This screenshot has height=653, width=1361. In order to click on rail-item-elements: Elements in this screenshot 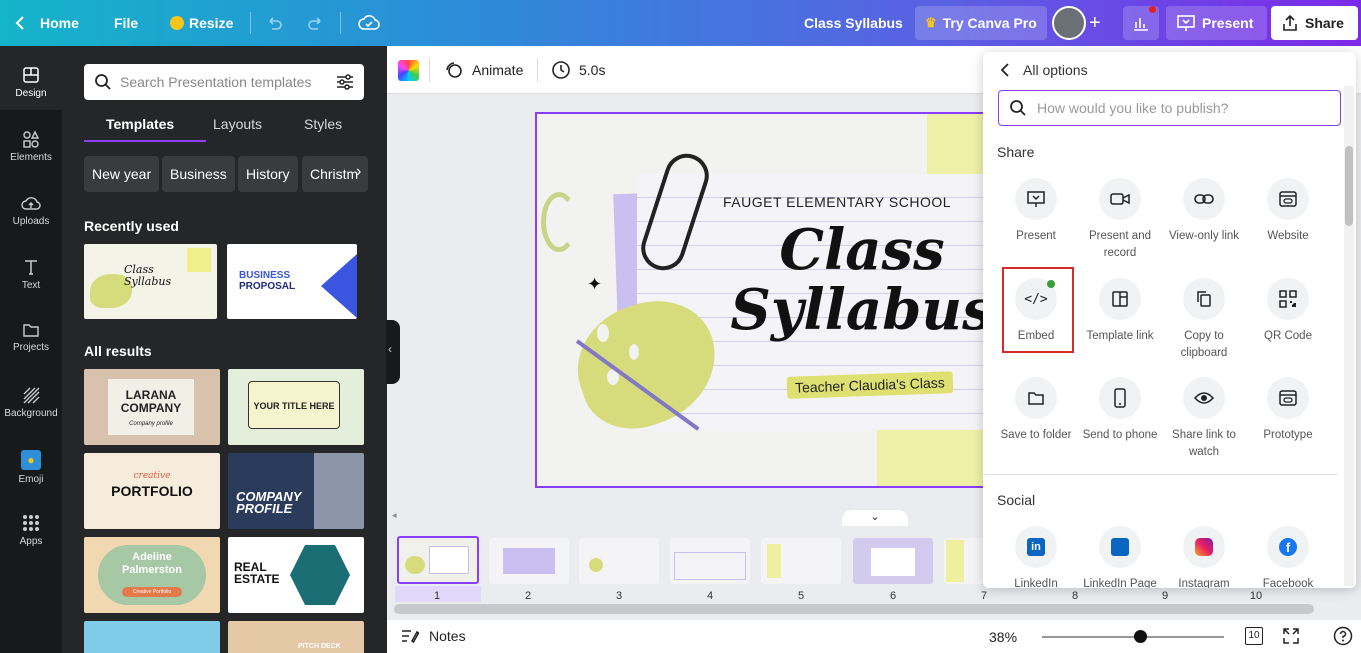, I will do `click(31, 142)`.